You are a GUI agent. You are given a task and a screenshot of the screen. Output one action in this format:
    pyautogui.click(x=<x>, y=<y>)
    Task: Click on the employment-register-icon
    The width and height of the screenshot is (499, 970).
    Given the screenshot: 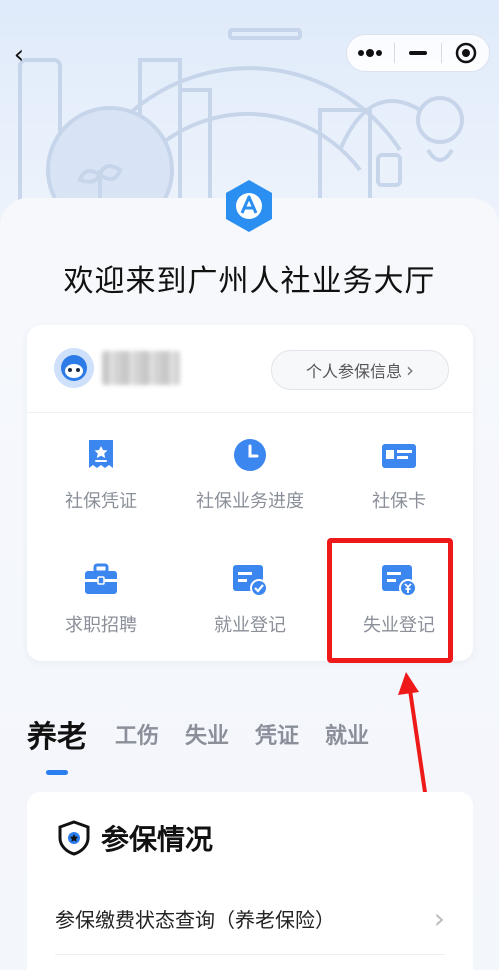 What is the action you would take?
    pyautogui.click(x=250, y=581)
    